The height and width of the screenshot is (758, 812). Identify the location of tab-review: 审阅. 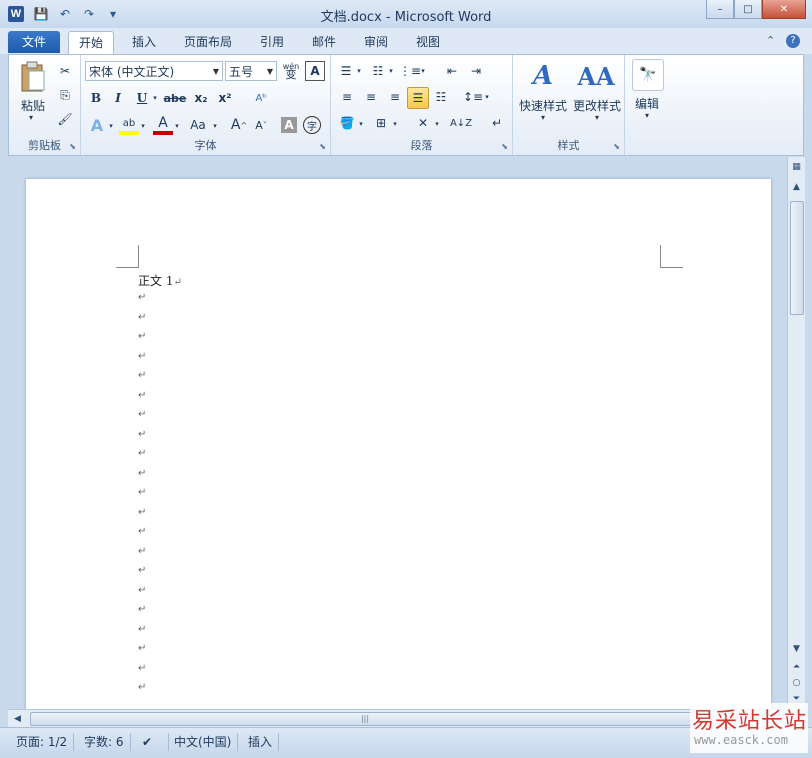
(376, 42).